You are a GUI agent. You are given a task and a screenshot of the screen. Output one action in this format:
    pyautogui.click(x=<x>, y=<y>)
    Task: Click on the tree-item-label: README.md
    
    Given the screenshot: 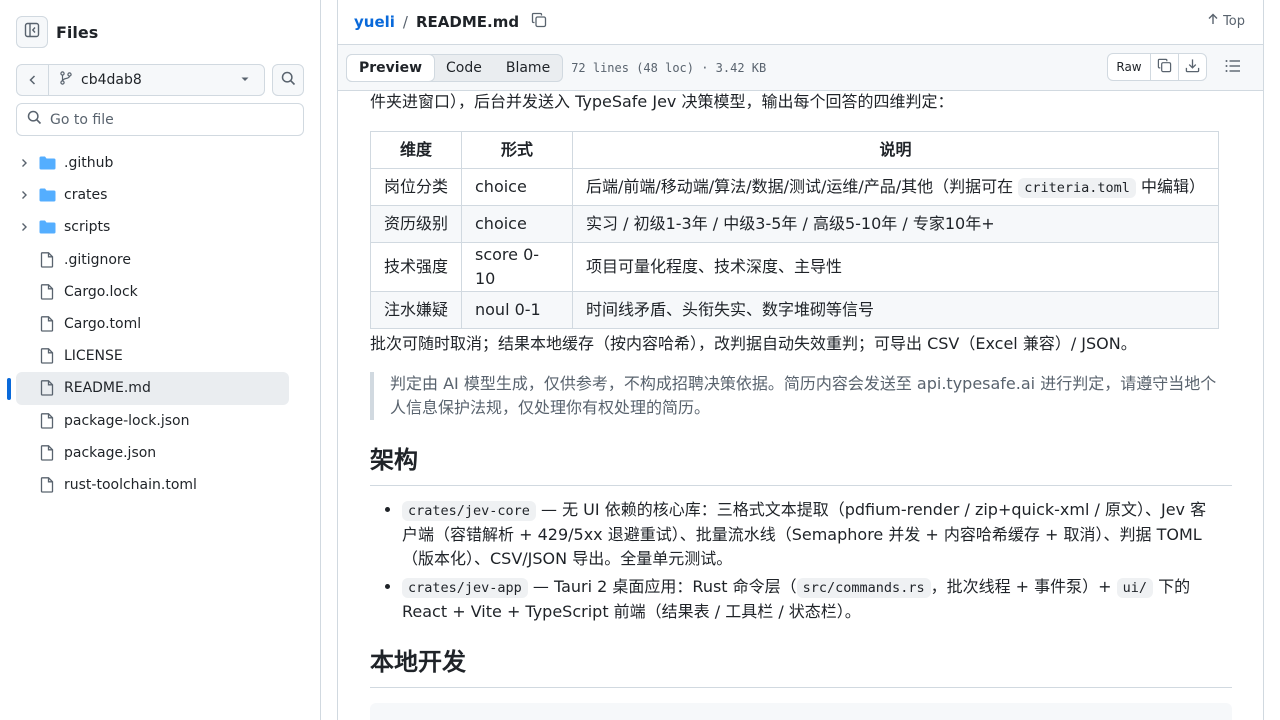 What is the action you would take?
    pyautogui.click(x=107, y=388)
    